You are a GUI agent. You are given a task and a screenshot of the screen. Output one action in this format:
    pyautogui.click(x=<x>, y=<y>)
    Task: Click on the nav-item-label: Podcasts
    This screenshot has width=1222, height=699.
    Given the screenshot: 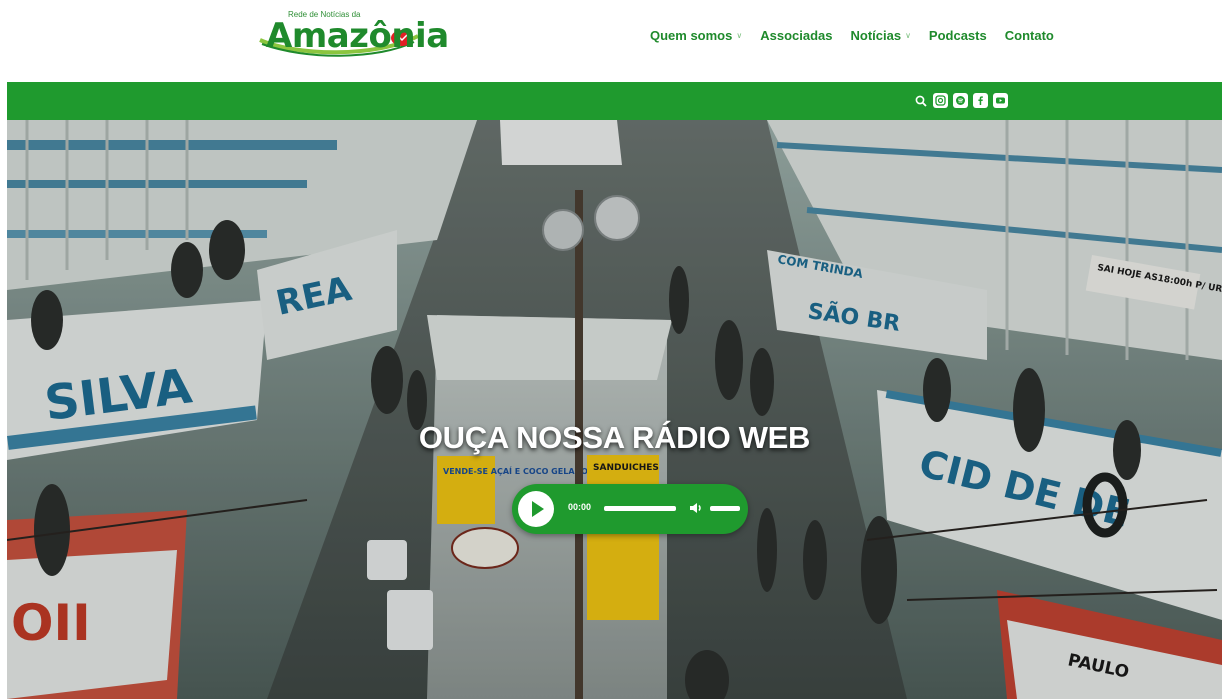 What is the action you would take?
    pyautogui.click(x=957, y=35)
    